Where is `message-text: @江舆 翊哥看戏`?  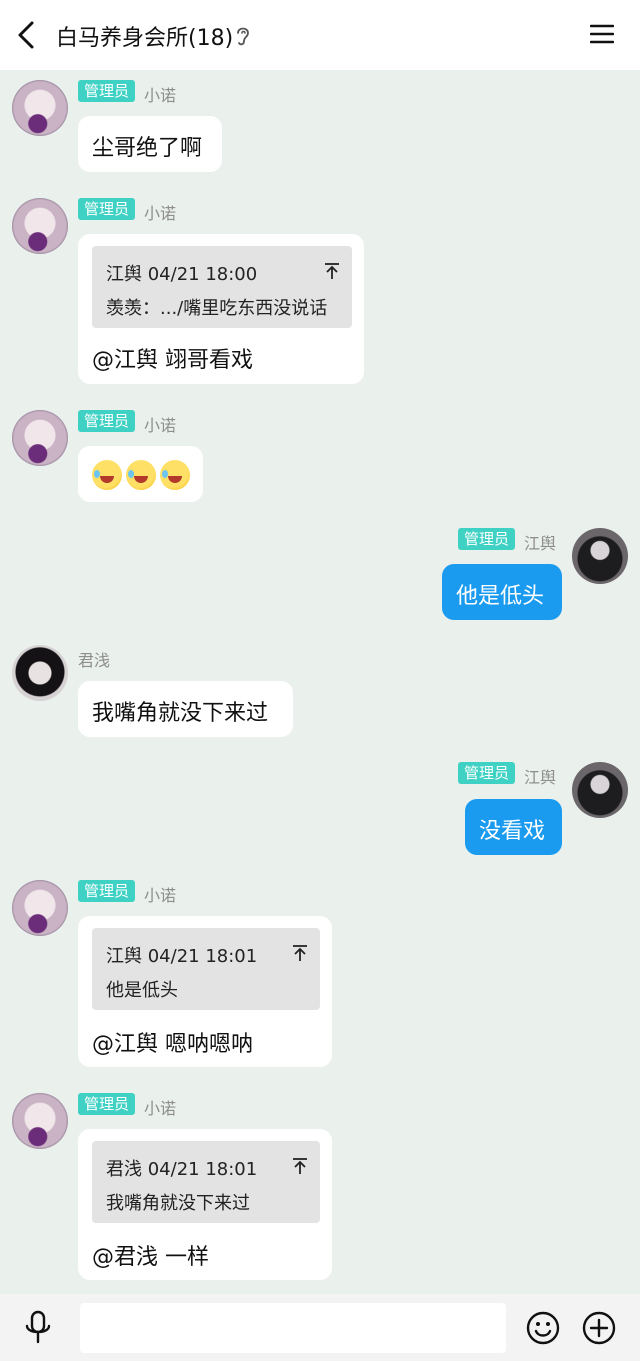
message-text: @江舆 翊哥看戏 is located at coordinates (172, 360).